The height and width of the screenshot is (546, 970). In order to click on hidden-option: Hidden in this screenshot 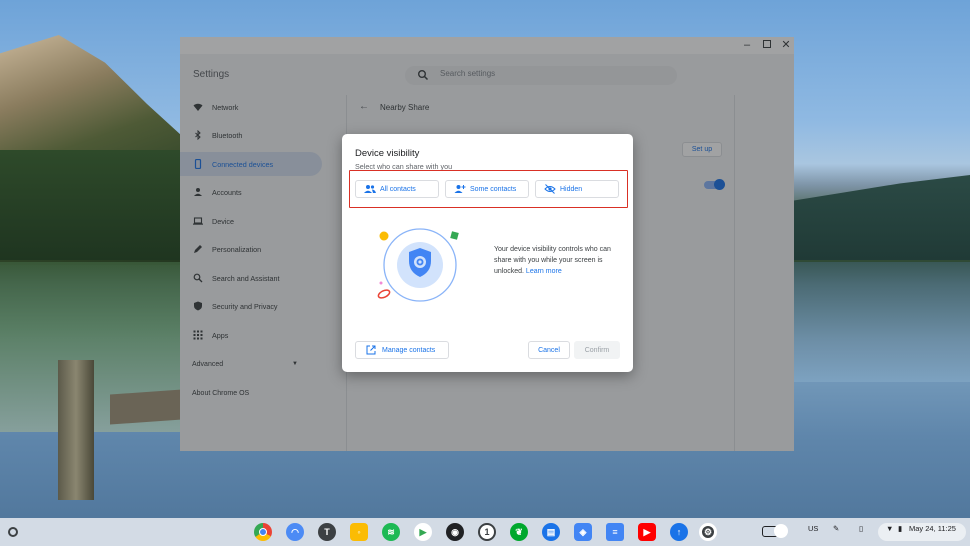, I will do `click(577, 189)`.